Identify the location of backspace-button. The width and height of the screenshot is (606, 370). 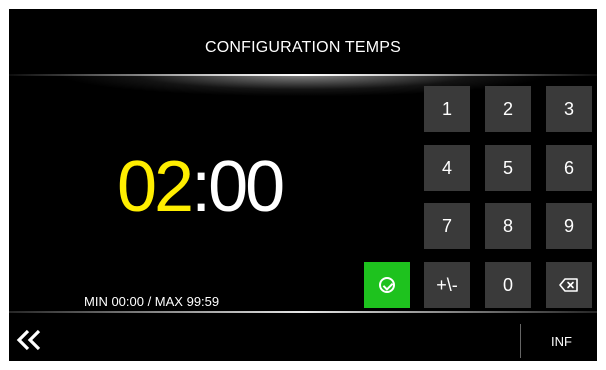
(569, 285).